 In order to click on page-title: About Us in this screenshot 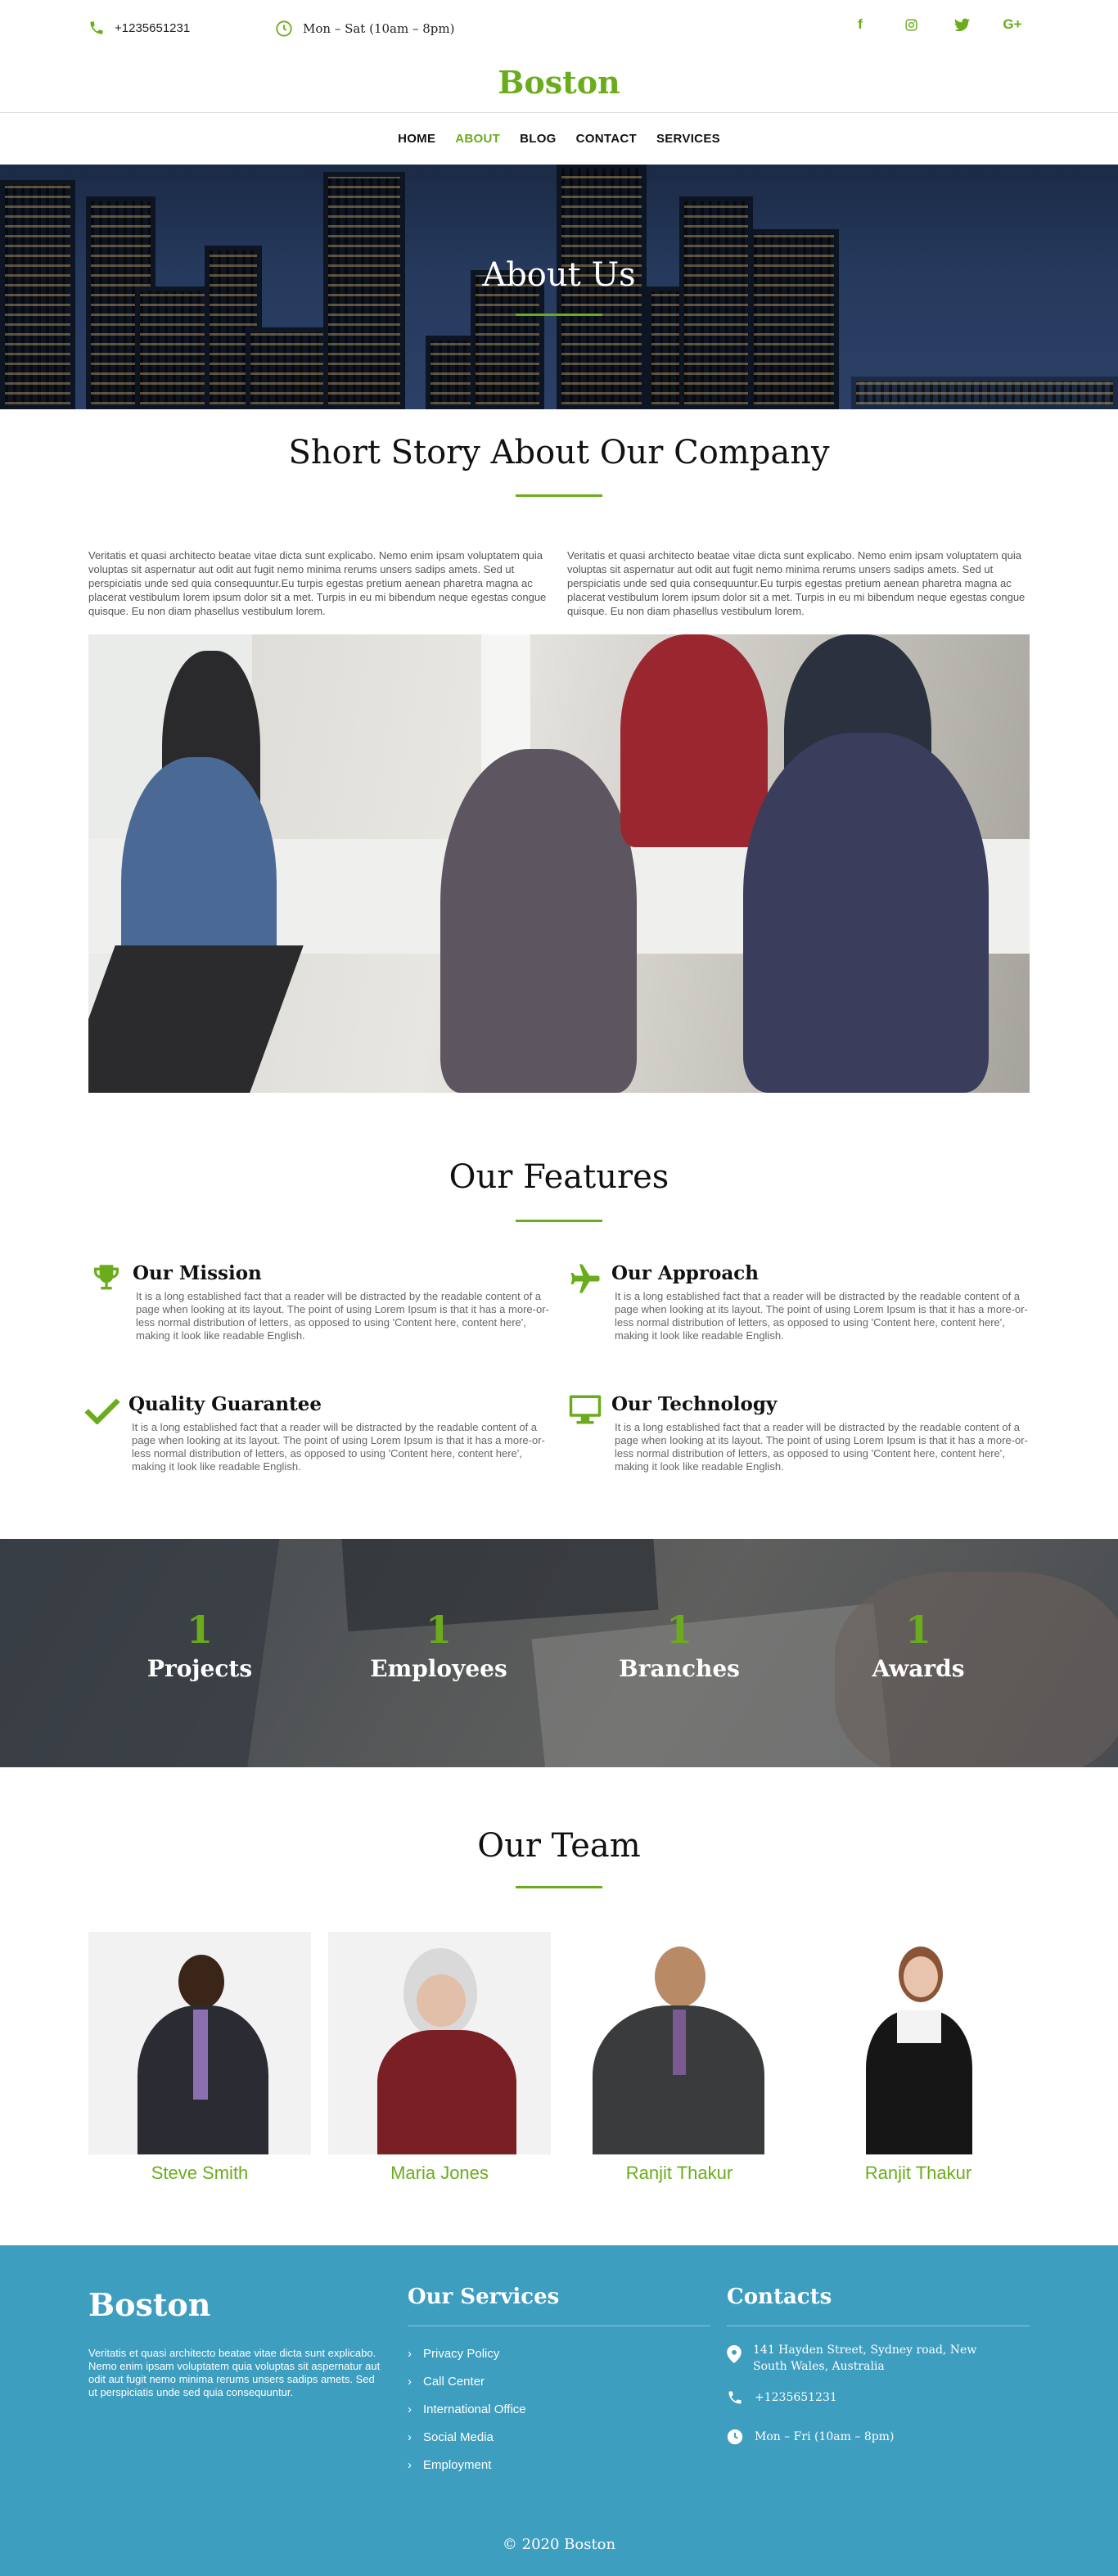, I will do `click(559, 275)`.